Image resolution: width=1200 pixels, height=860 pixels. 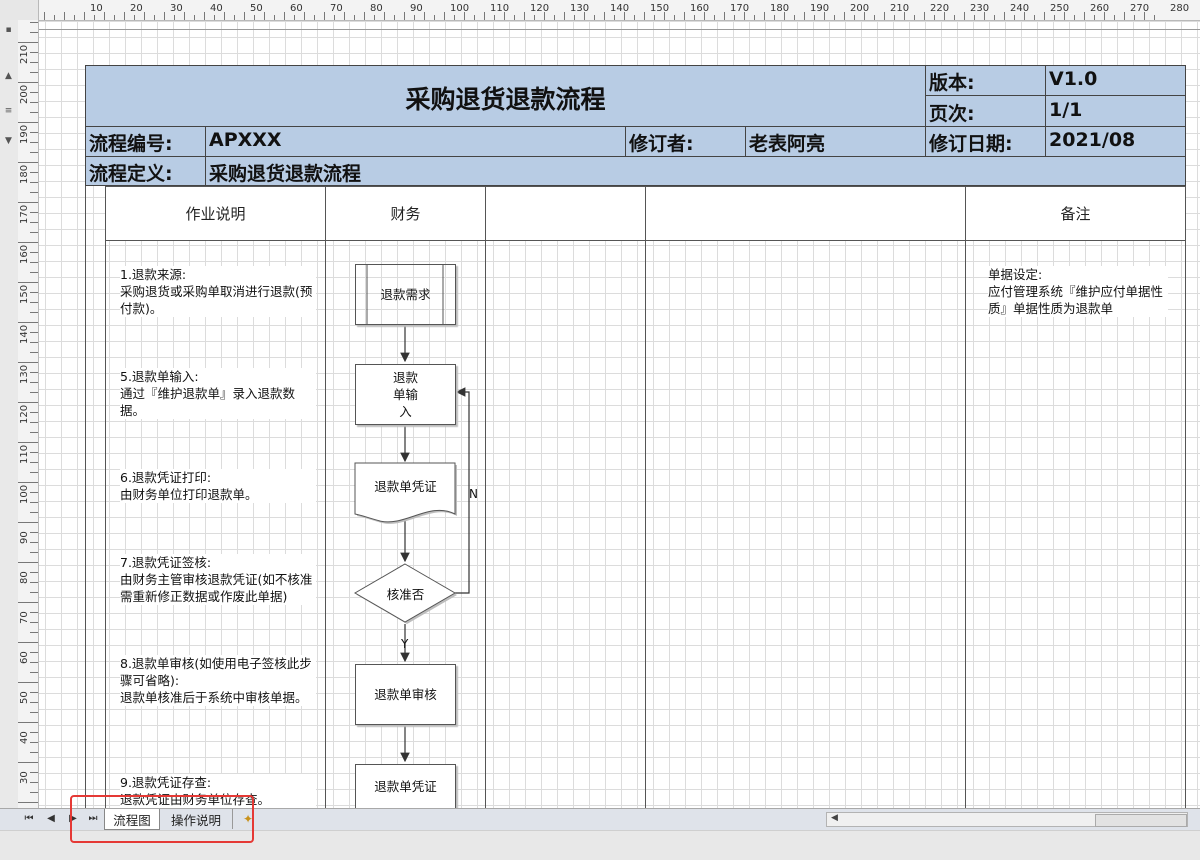 What do you see at coordinates (1060, 8) in the screenshot?
I see `ruler-label: 250` at bounding box center [1060, 8].